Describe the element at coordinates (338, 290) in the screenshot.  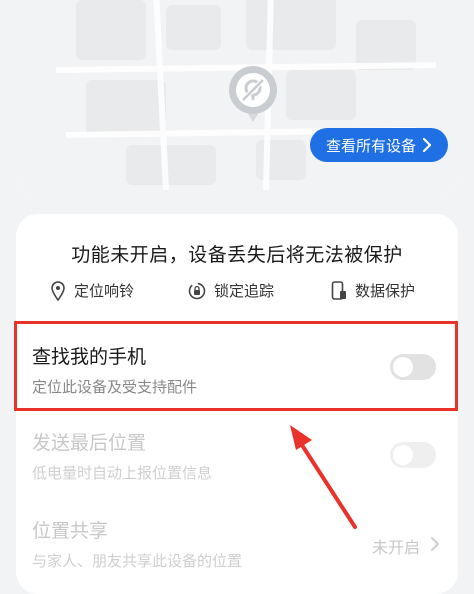
I see `phone-backup-icon` at that location.